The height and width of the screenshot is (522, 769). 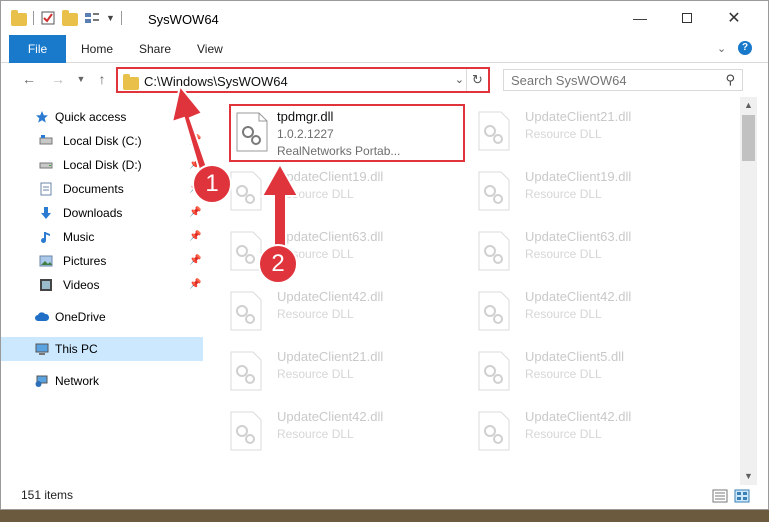 I want to click on step-1-badge: 1, so click(x=212, y=184).